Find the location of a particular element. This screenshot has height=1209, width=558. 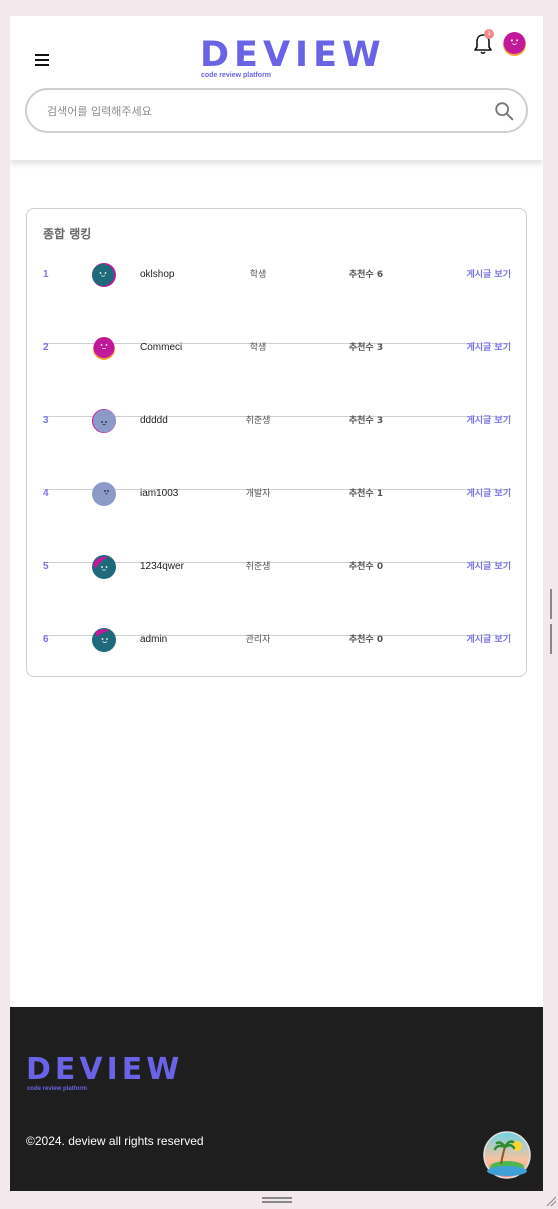

island-icon is located at coordinates (507, 1155).